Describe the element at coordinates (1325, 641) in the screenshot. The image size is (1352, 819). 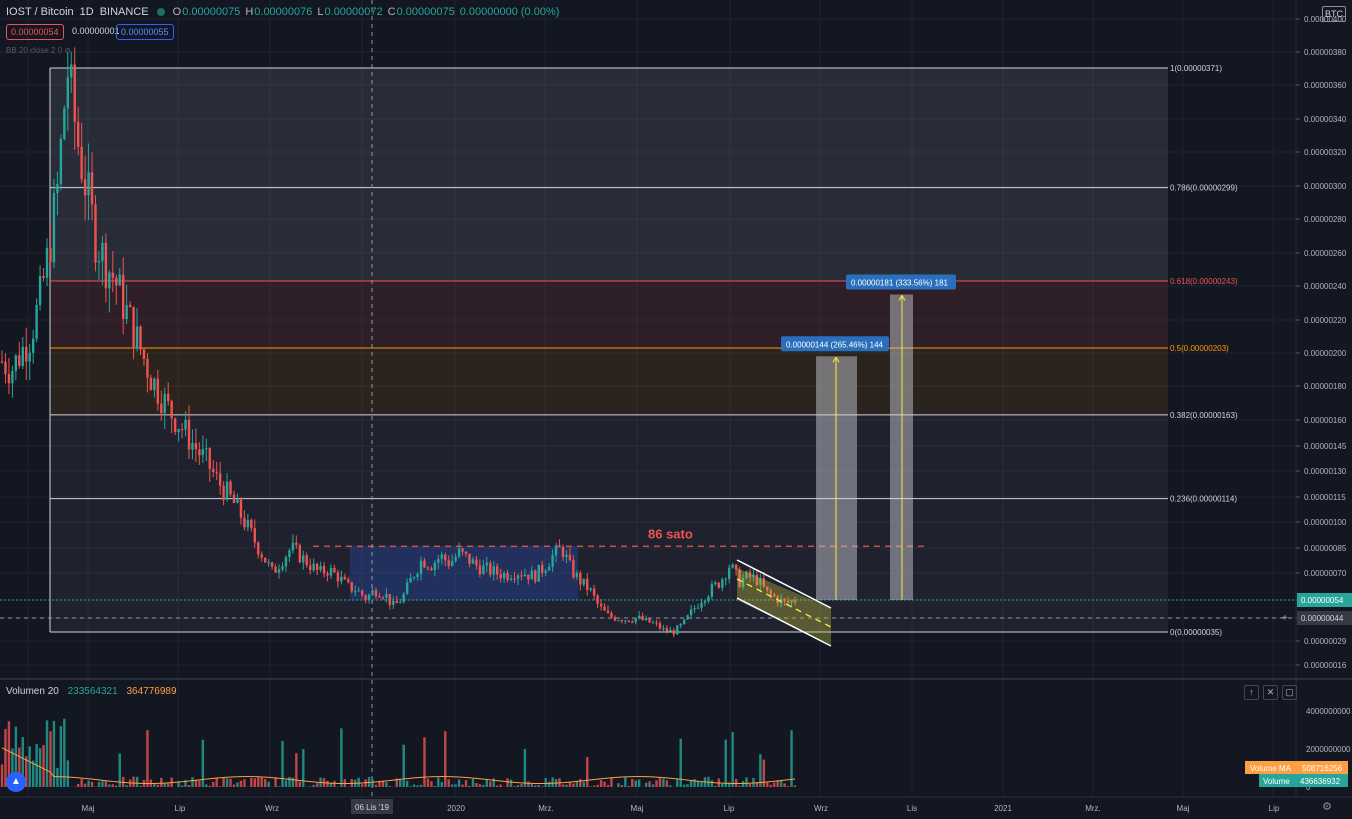
I see `price-tick-label: 0.00000029` at that location.